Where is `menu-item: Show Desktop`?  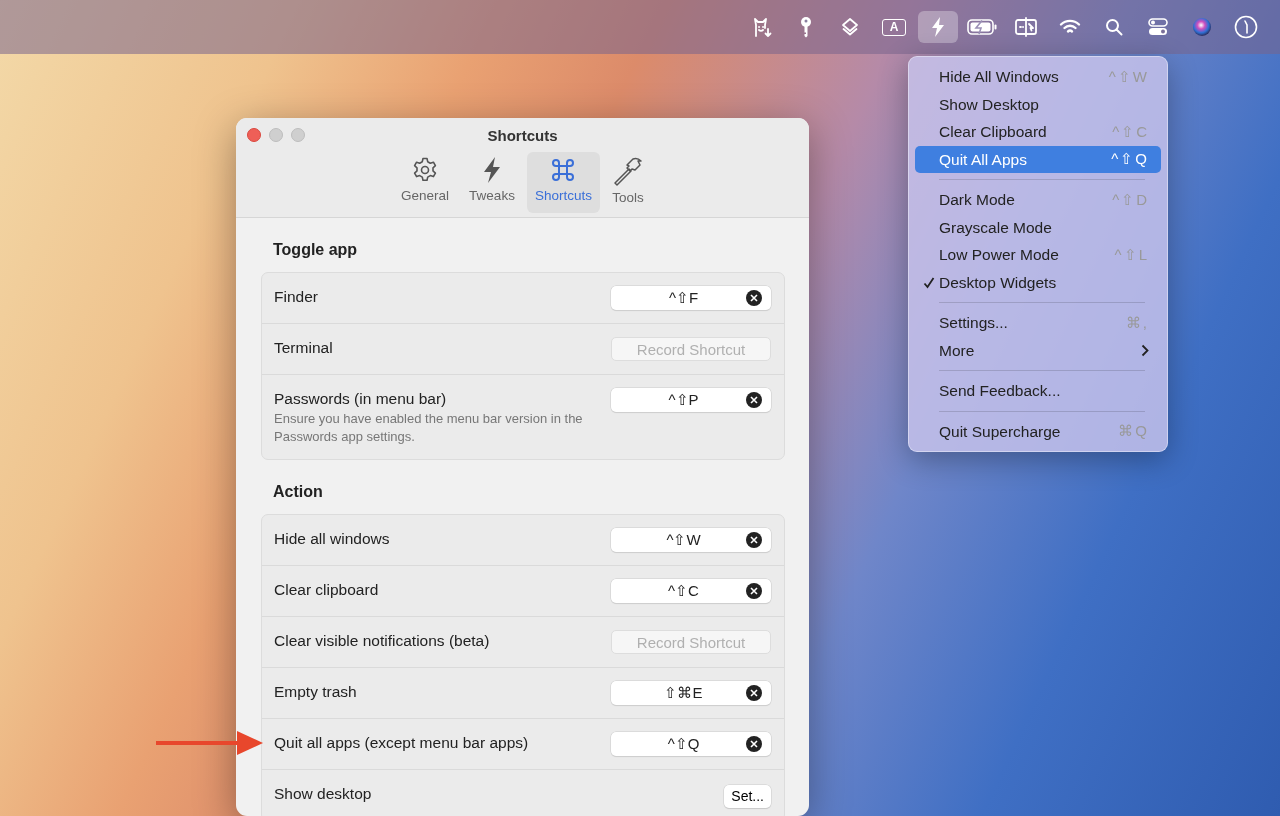 menu-item: Show Desktop is located at coordinates (1038, 104).